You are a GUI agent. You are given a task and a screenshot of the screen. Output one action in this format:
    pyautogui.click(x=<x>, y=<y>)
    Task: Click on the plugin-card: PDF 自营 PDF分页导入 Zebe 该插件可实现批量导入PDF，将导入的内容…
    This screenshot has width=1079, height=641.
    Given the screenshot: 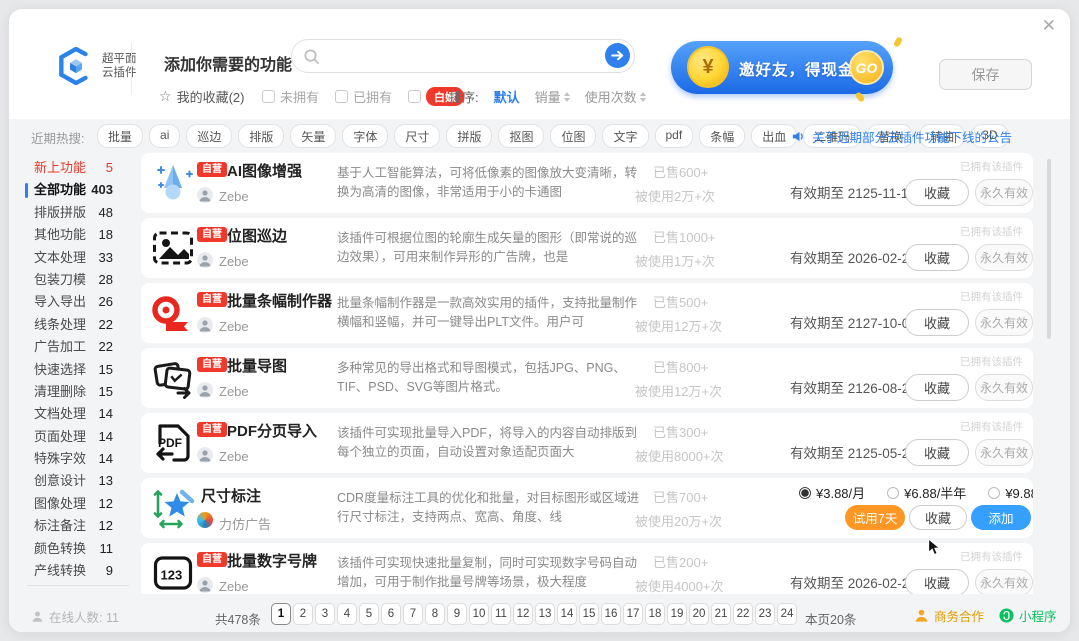 What is the action you would take?
    pyautogui.click(x=587, y=443)
    